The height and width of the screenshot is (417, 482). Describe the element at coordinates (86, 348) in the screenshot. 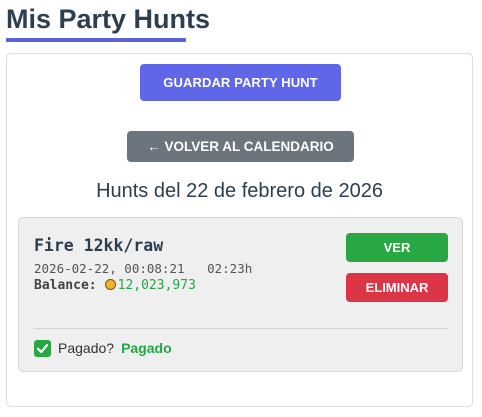

I see `paid-question-label: Pagado?` at that location.